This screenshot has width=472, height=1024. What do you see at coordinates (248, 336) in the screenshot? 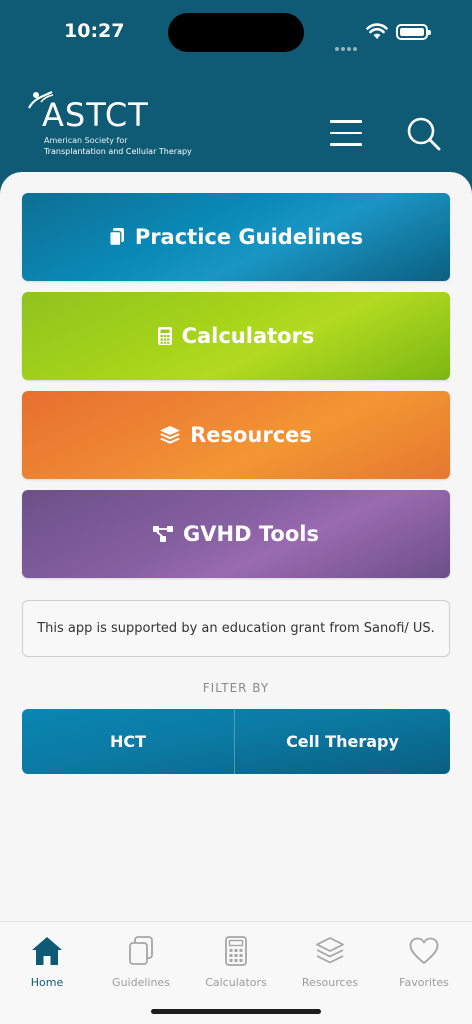
I see `calculators-label: Calculators` at bounding box center [248, 336].